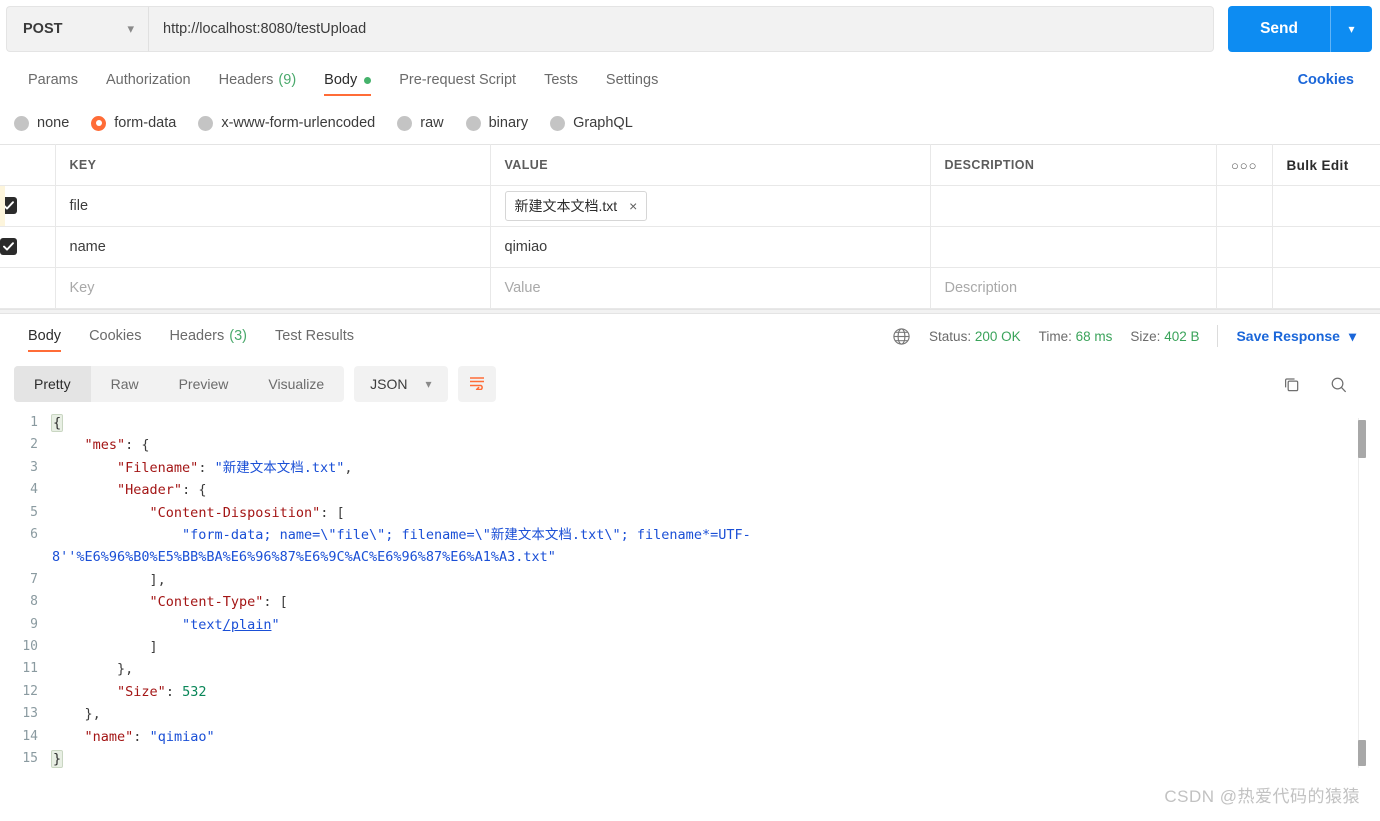 This screenshot has height=821, width=1380. I want to click on view-mode-visualize: Visualize, so click(296, 384).